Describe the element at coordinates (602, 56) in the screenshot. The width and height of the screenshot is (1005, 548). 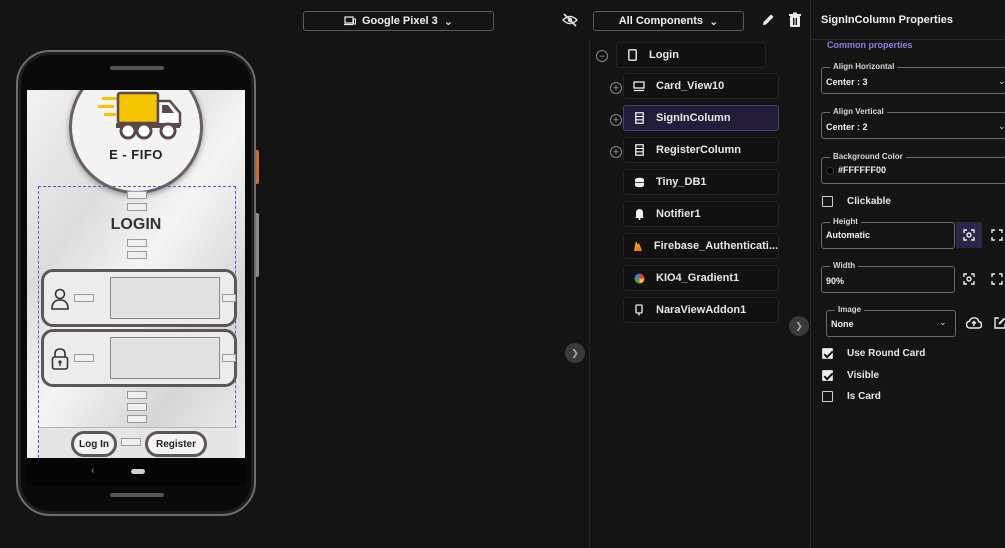
I see `collapse-toggle-icon: −` at that location.